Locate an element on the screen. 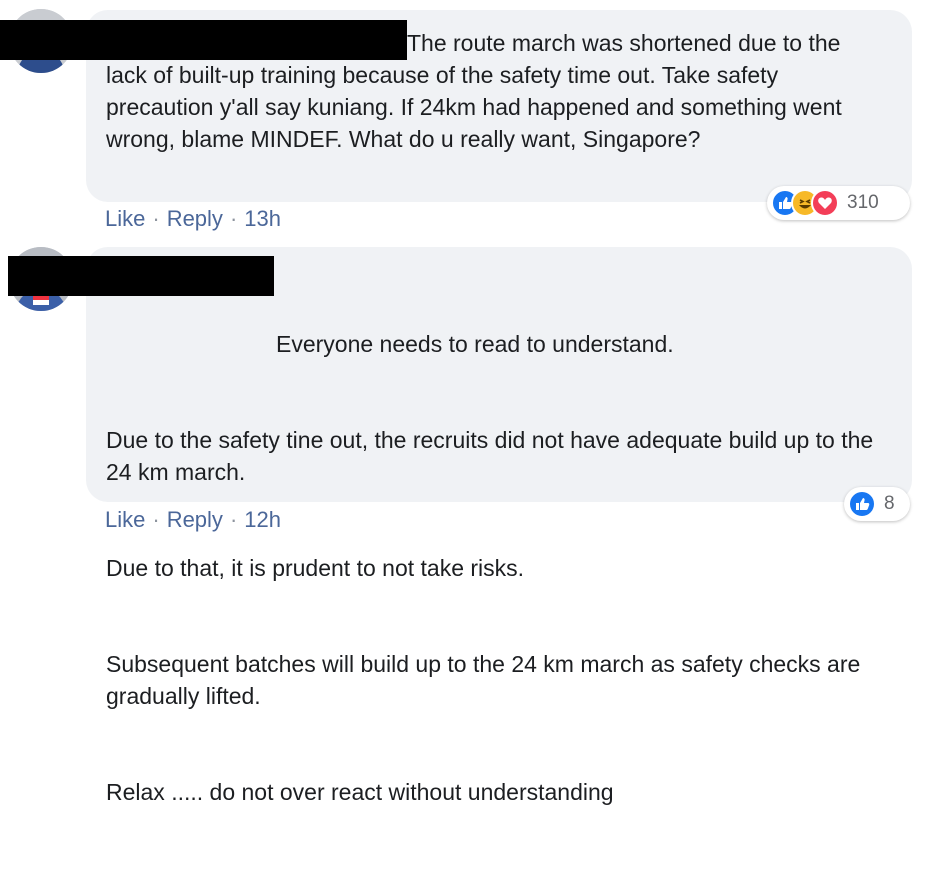  reaction-summary: 310 is located at coordinates (838, 203).